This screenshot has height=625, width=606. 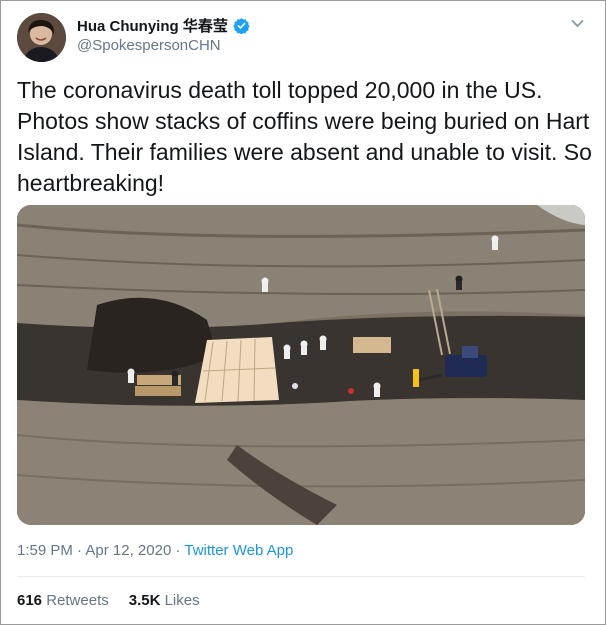 I want to click on retweets-label: Retweets, so click(x=77, y=600).